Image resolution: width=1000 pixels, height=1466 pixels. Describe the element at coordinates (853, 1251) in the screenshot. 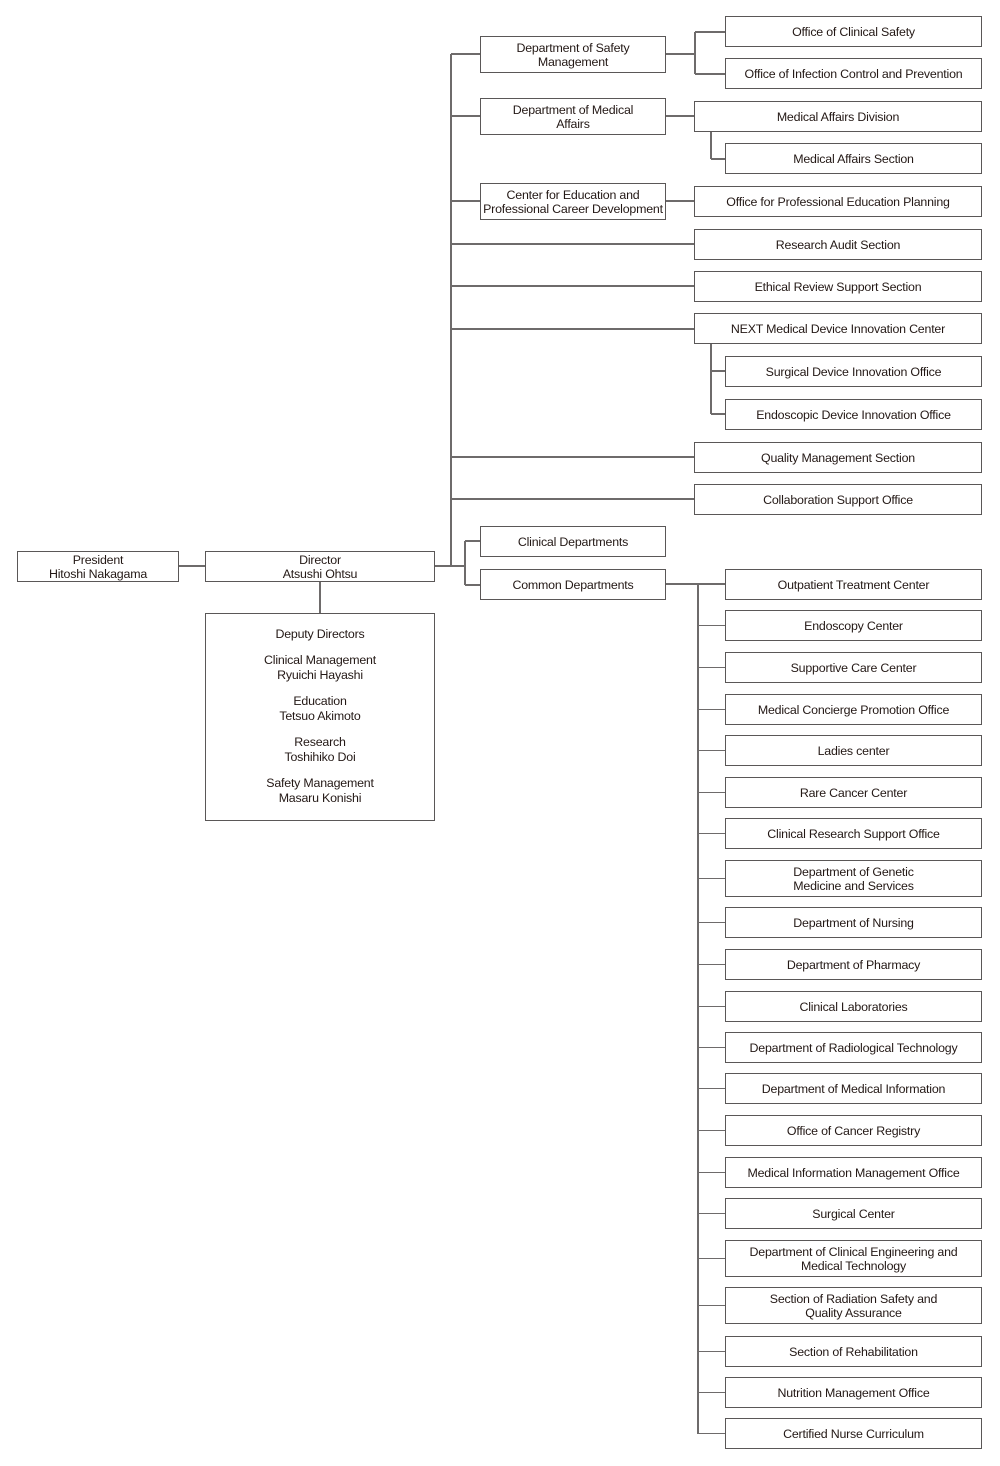

I see `box-label-line: Department of Clinical Engineering and` at that location.